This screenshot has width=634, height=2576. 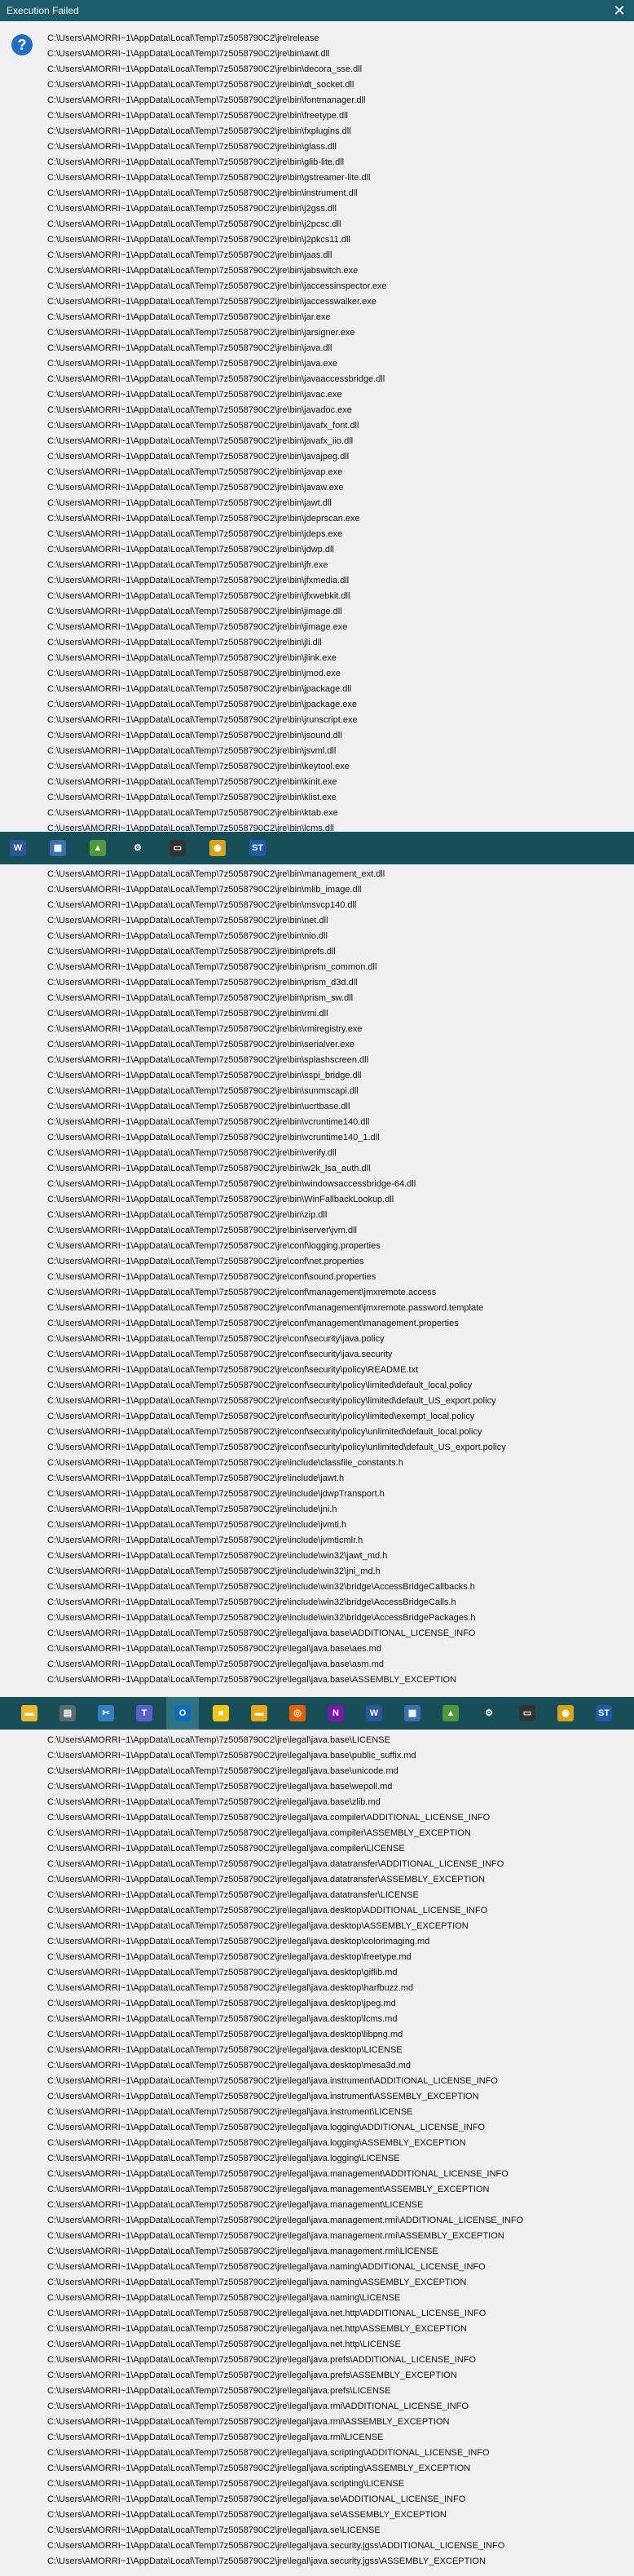 What do you see at coordinates (29, 1713) in the screenshot?
I see `file-explorer-icon: ▬` at bounding box center [29, 1713].